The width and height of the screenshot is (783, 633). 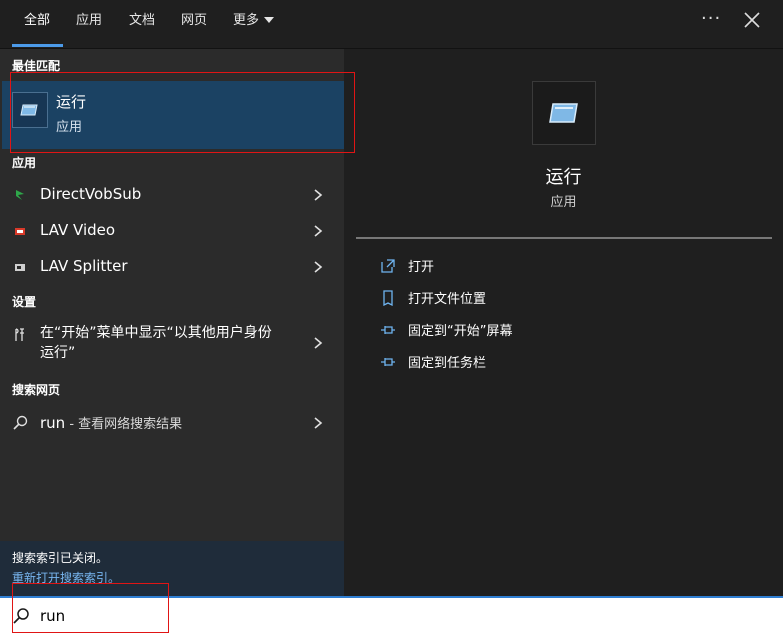 I want to click on web-search-query: run, so click(x=53, y=423).